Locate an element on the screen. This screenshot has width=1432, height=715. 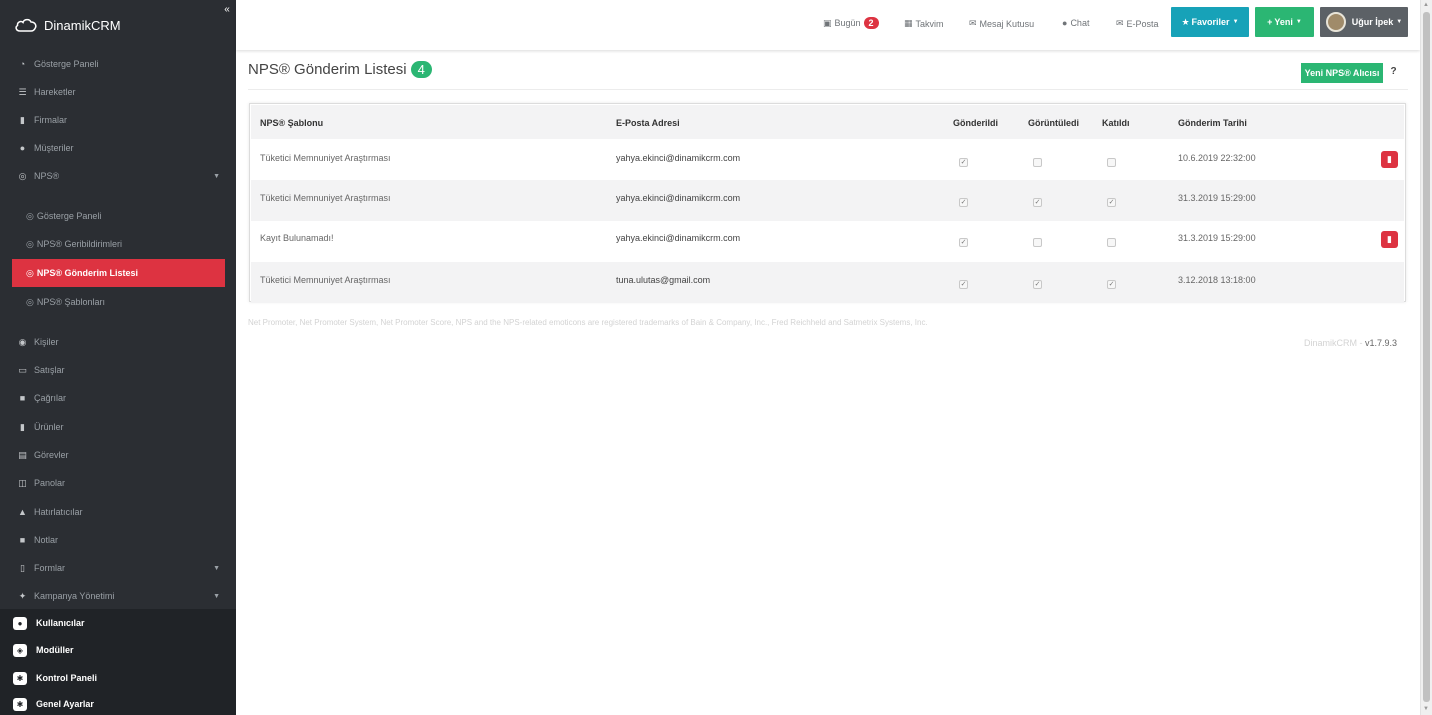
inbox-label: Mesaj Kutusu is located at coordinates (1007, 23).